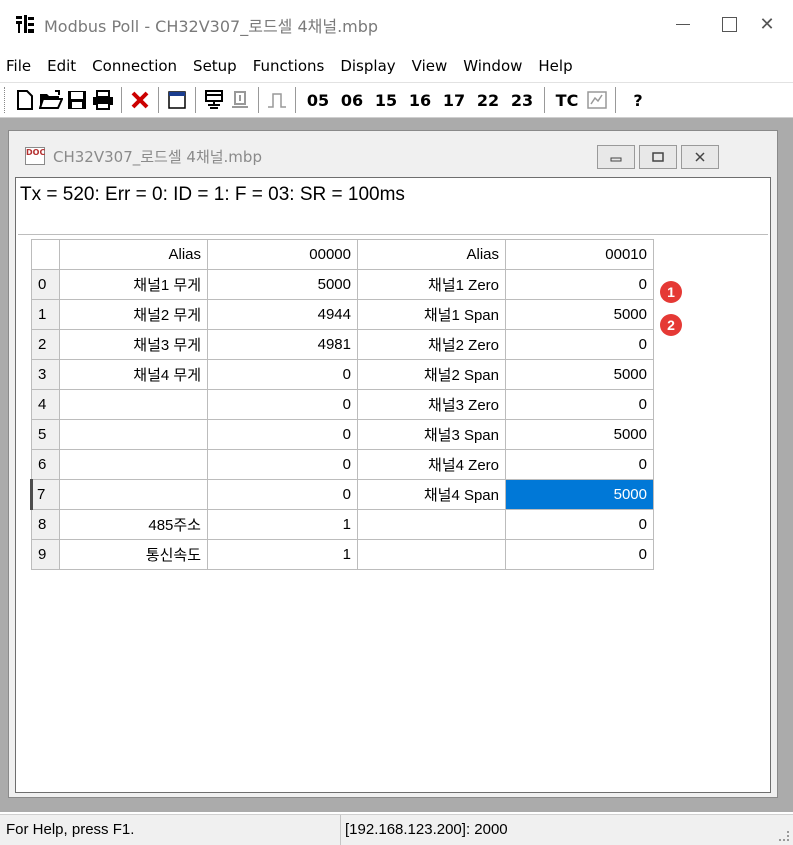 This screenshot has width=793, height=845. Describe the element at coordinates (367, 66) in the screenshot. I see `menu-display: Display` at that location.